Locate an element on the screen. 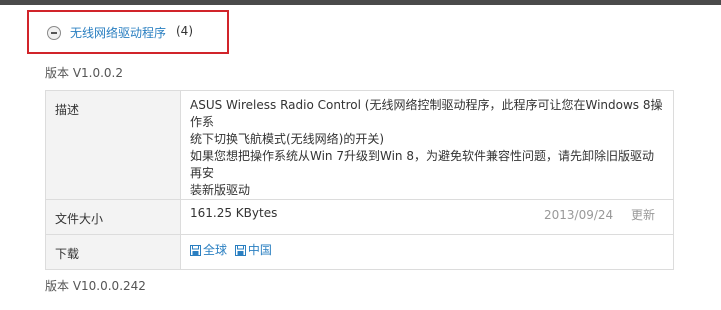  download-china-link: 中国 is located at coordinates (253, 250).